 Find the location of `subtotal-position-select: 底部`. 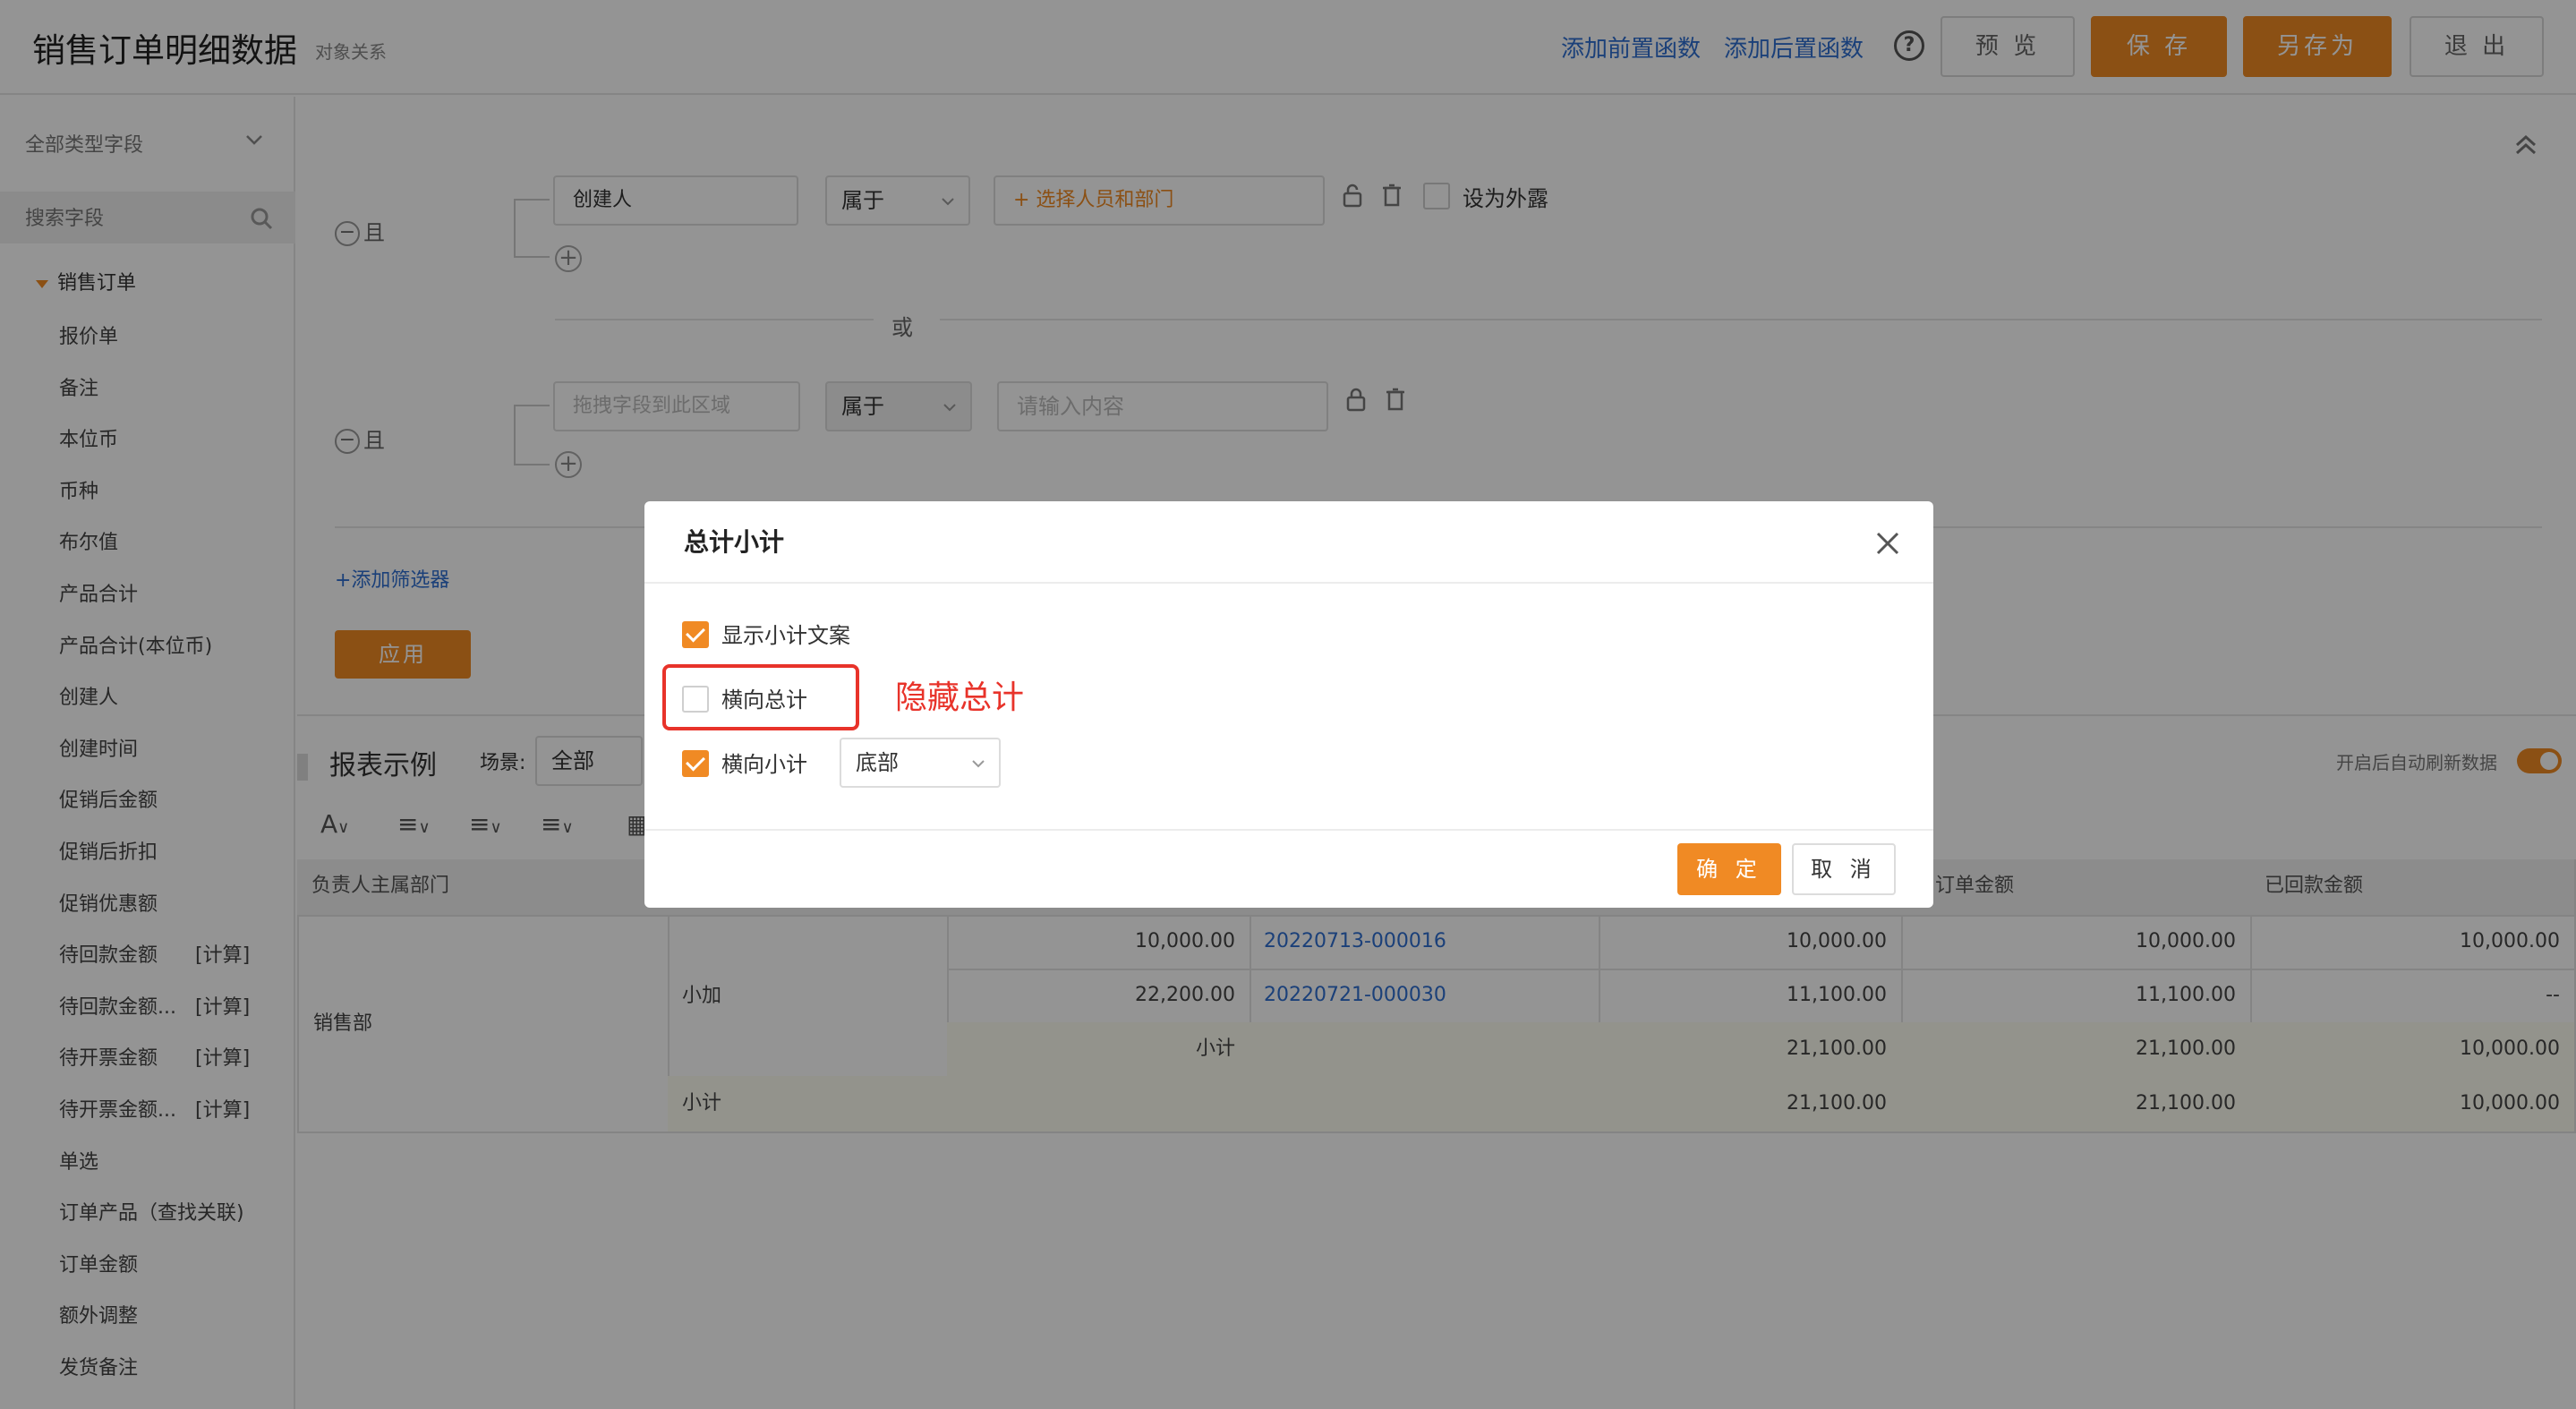

subtotal-position-select: 底部 is located at coordinates (920, 763).